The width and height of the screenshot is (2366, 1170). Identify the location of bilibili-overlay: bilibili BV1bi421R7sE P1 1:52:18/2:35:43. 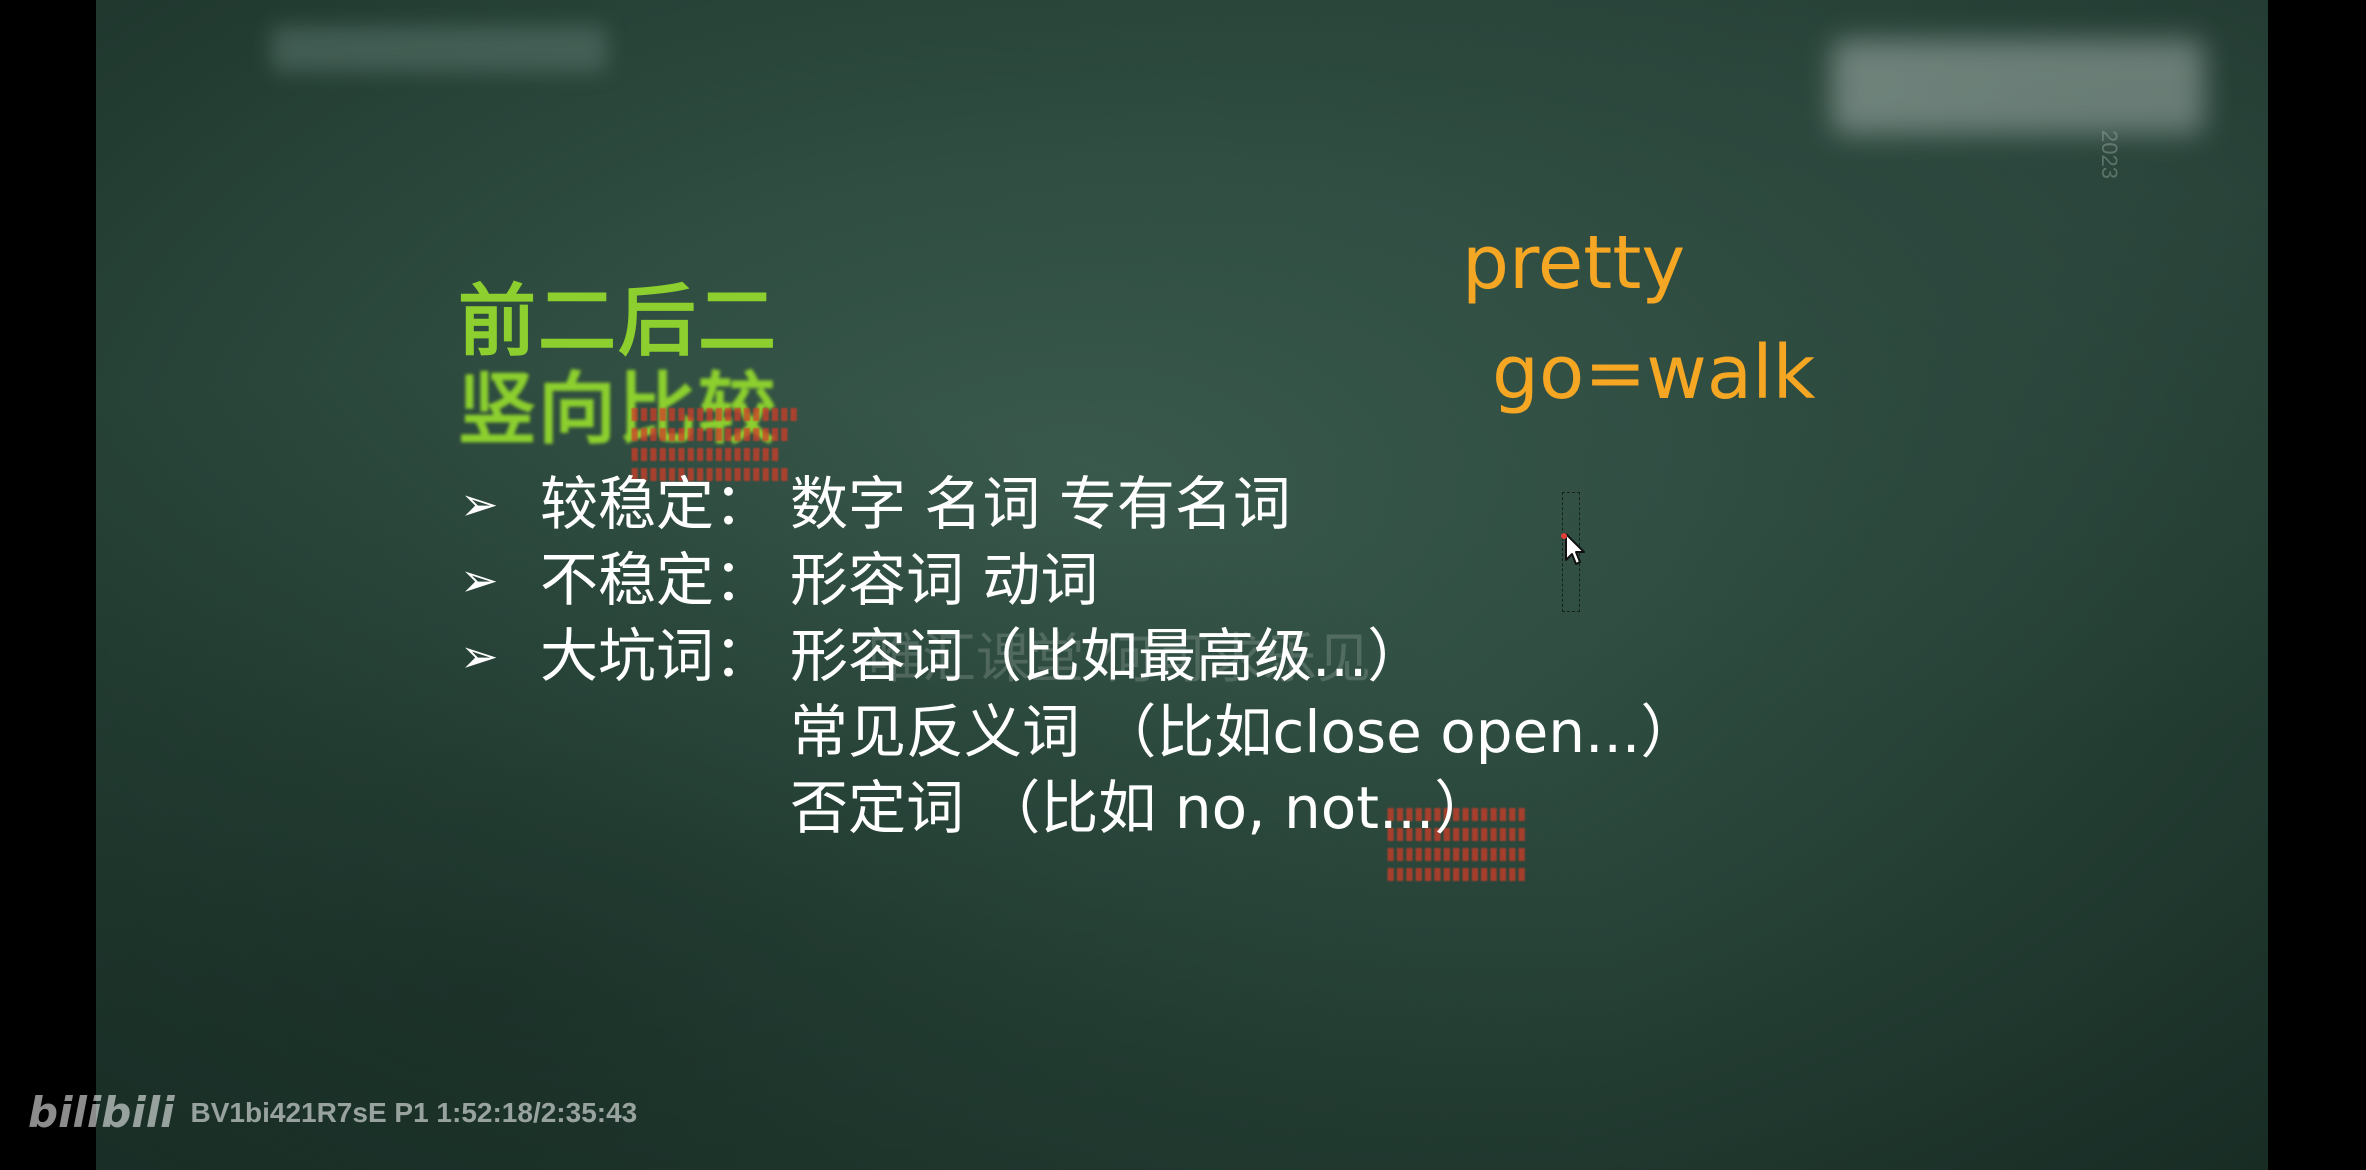
(332, 1112).